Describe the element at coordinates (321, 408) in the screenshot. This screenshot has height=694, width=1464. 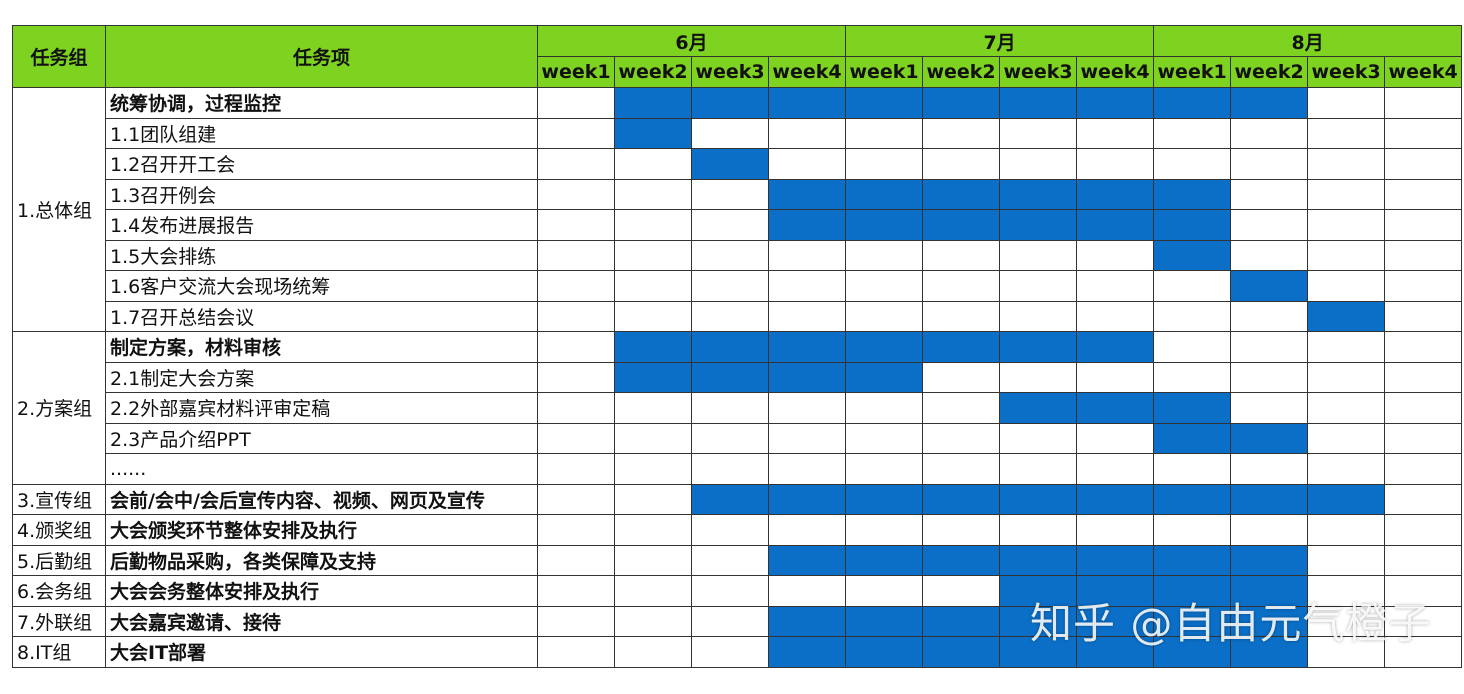
I see `task-name-cell: 2.2外部嘉宾材料评审定稿` at that location.